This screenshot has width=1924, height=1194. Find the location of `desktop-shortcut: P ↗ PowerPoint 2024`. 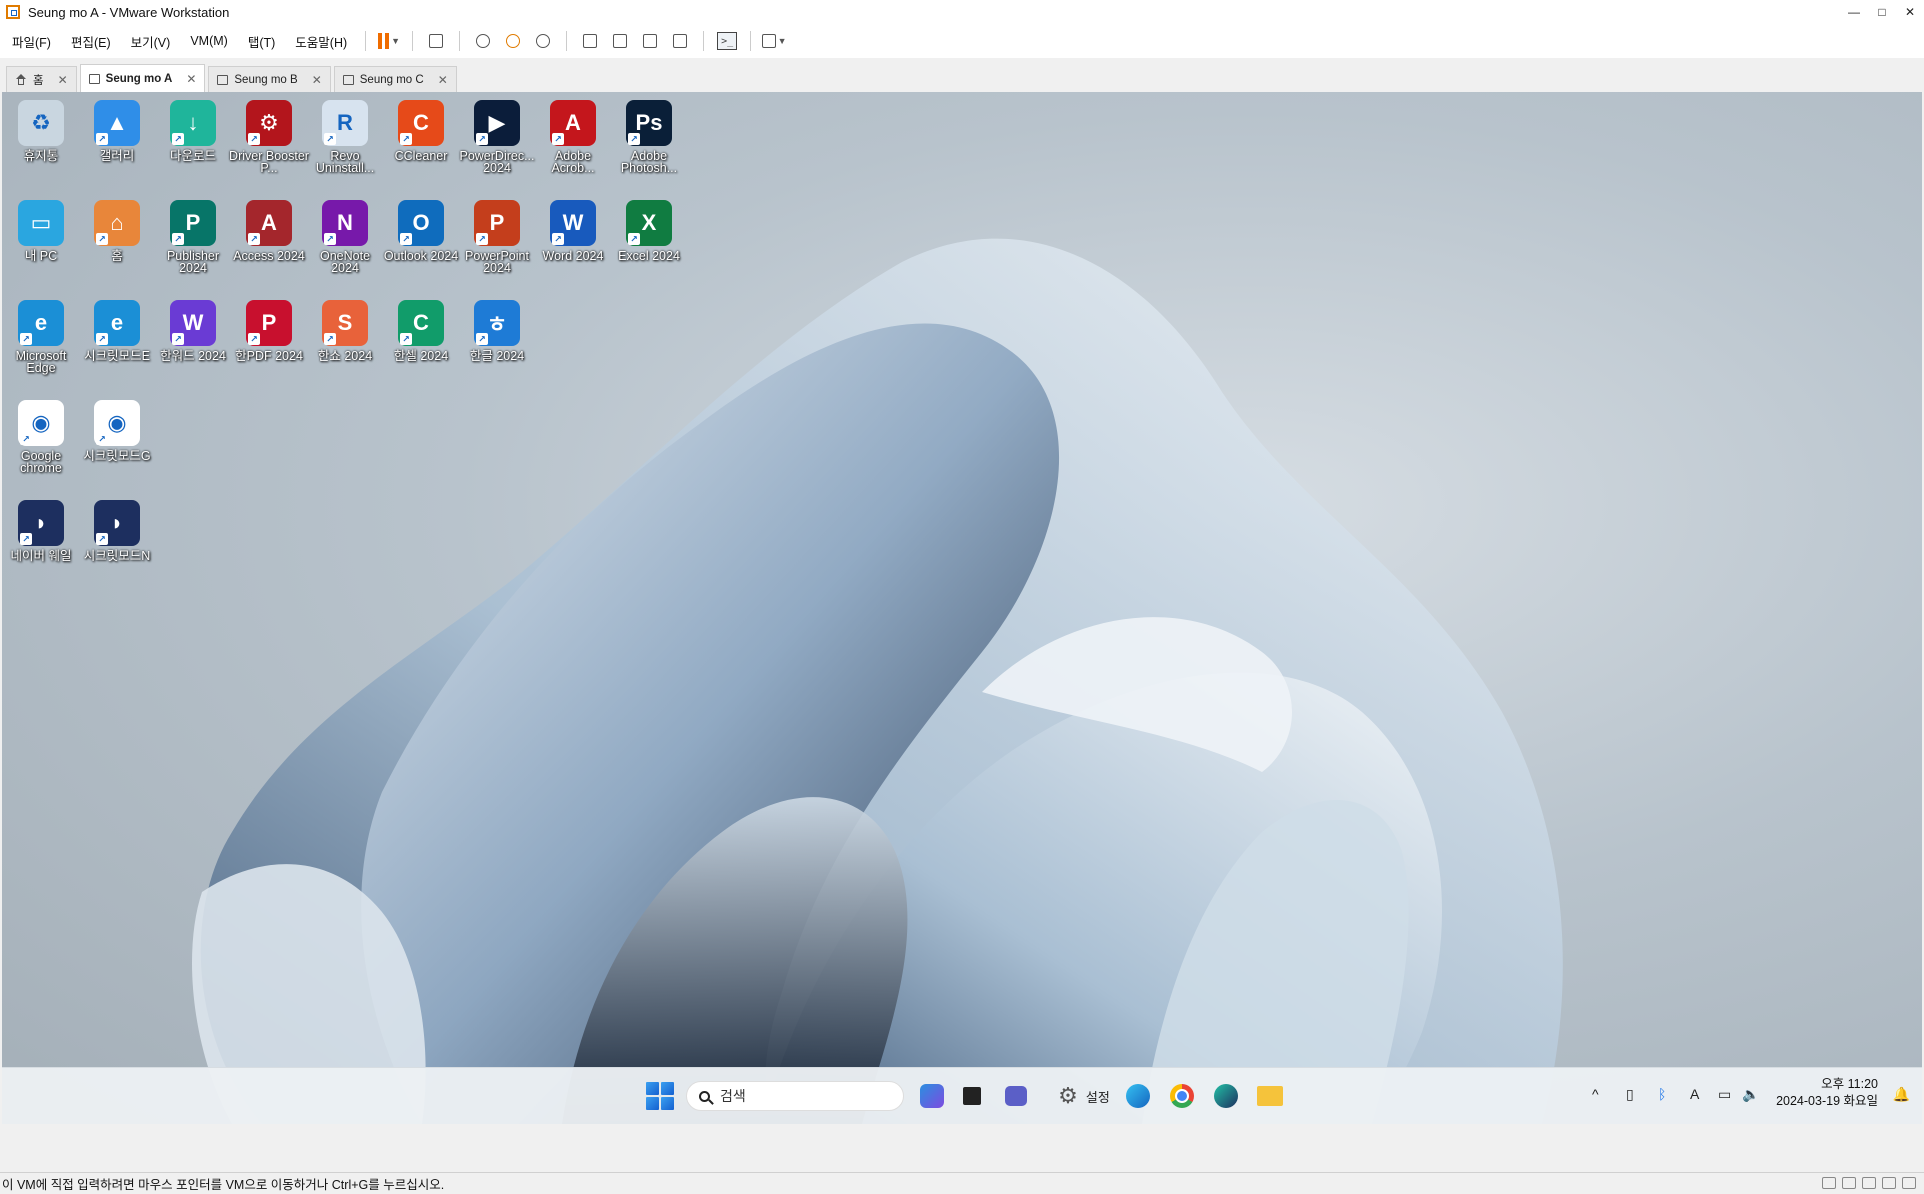

desktop-shortcut: P ↗ PowerPoint 2024 is located at coordinates (497, 237).